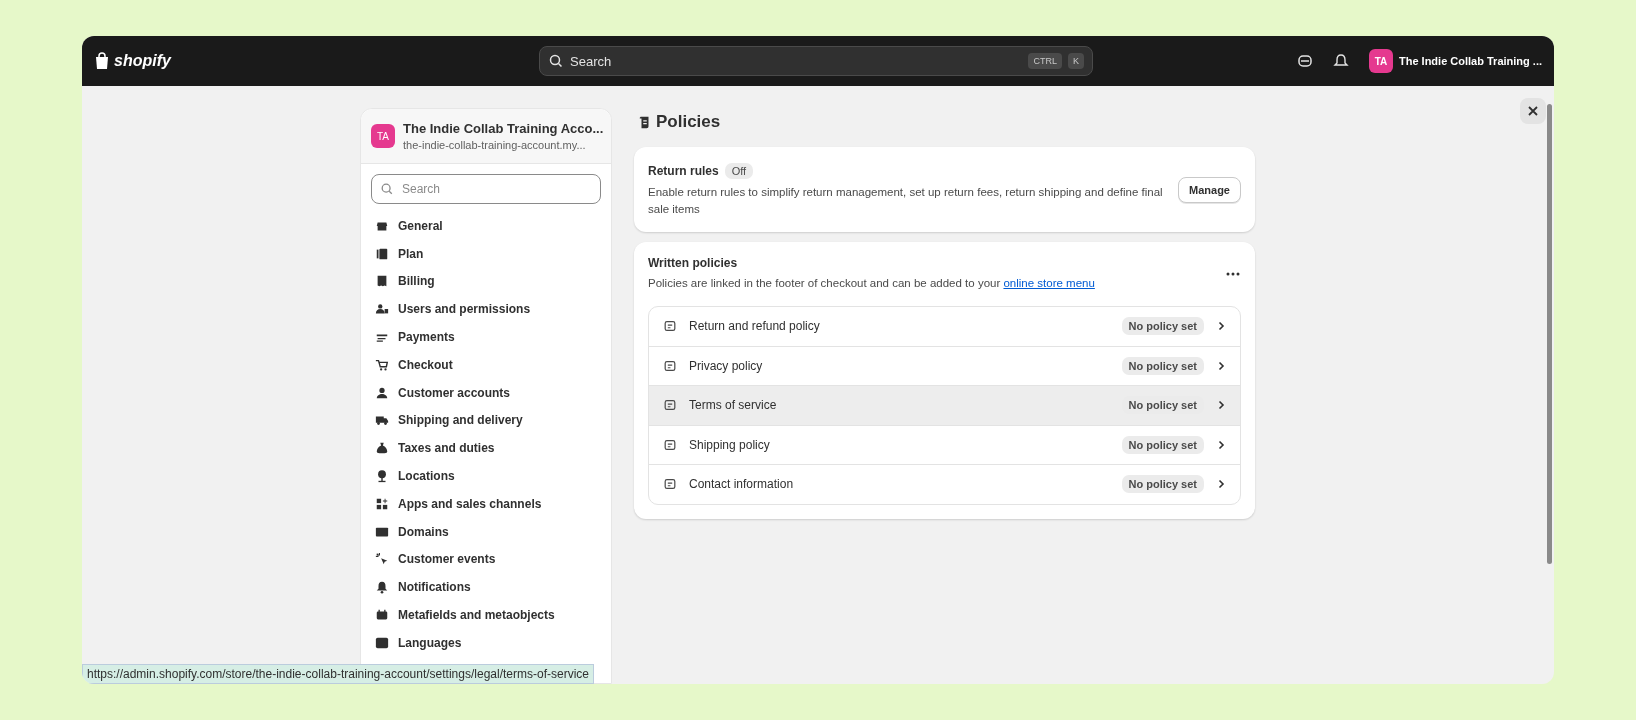 The height and width of the screenshot is (720, 1636). What do you see at coordinates (944, 484) in the screenshot?
I see `policy-row: Contact information No policy set` at bounding box center [944, 484].